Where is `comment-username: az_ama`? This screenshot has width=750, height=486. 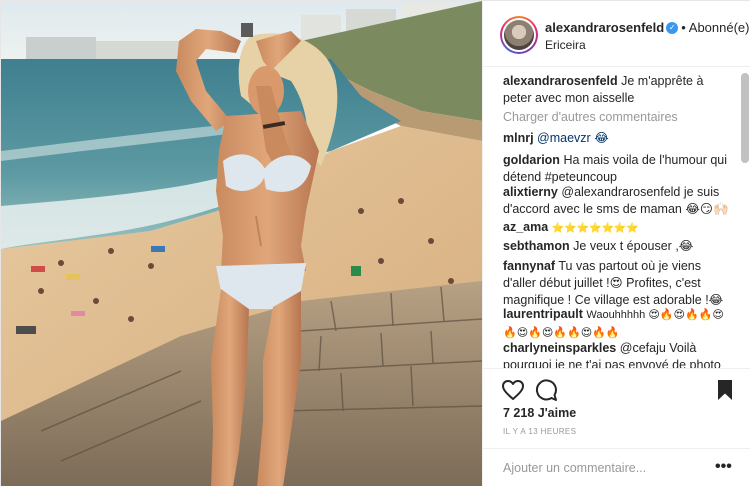 comment-username: az_ama is located at coordinates (525, 227).